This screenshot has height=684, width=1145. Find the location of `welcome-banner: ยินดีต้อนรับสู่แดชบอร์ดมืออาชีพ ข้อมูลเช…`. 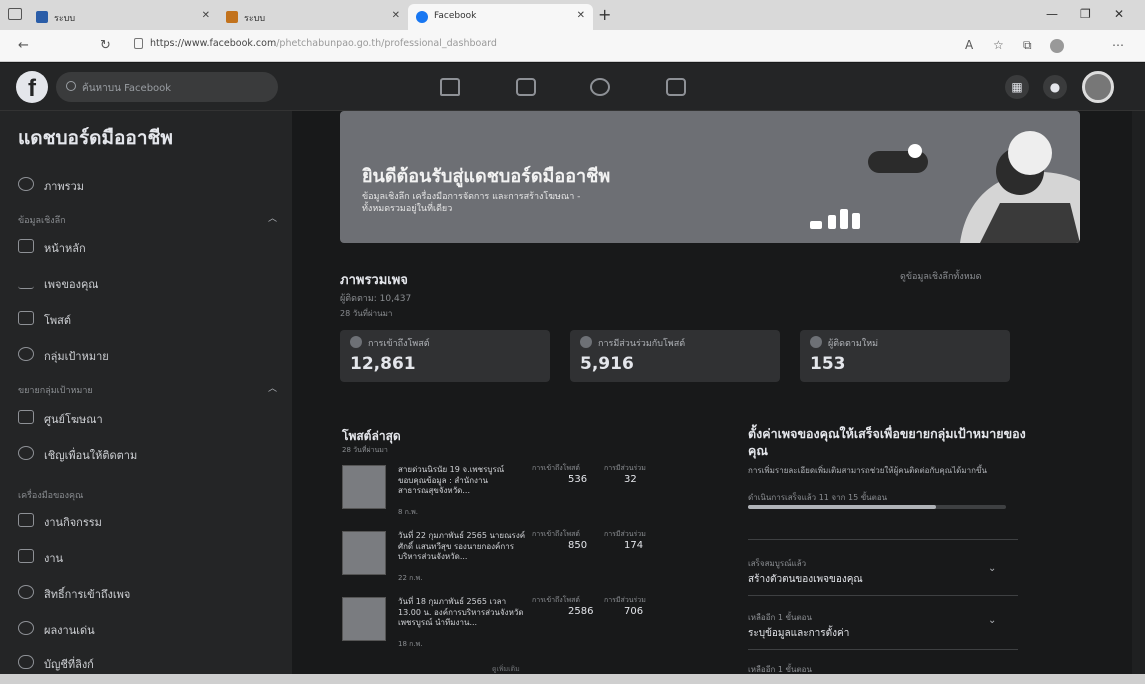

welcome-banner: ยินดีต้อนรับสู่แดชบอร์ดมืออาชีพ ข้อมูลเช… is located at coordinates (710, 177).